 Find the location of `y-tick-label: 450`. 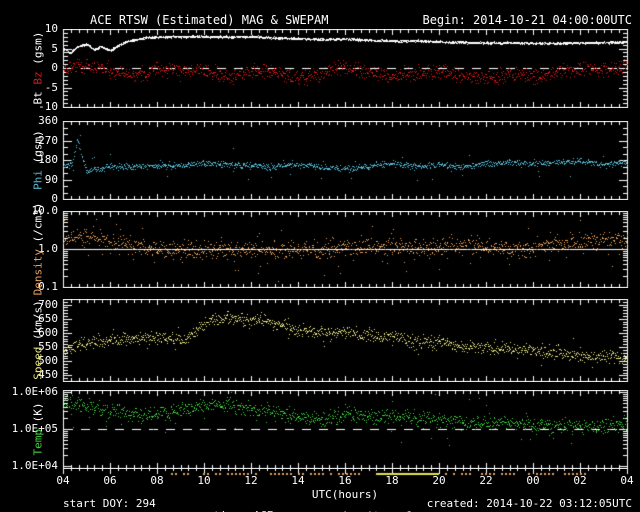

y-tick-label: 450 is located at coordinates (48, 374).